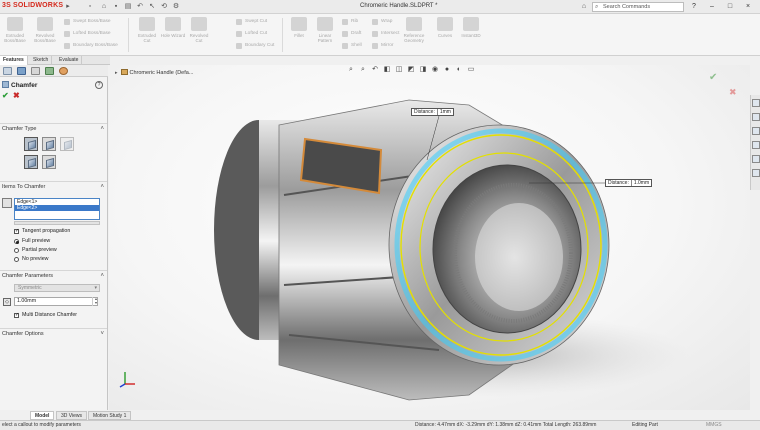 This screenshot has height=430, width=760. Describe the element at coordinates (445, 24) in the screenshot. I see `curves-icon` at that location.